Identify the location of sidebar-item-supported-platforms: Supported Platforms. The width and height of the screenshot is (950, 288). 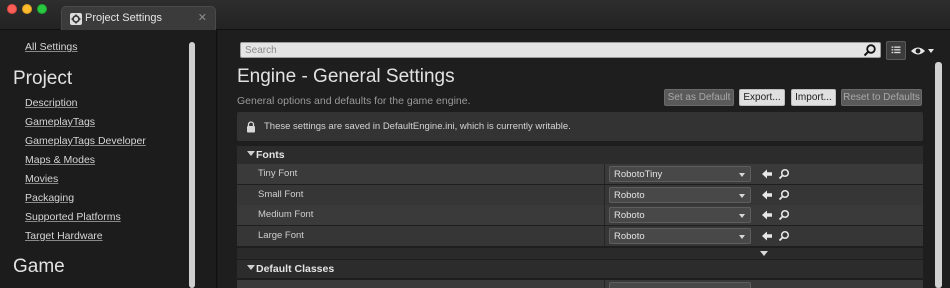
(73, 217).